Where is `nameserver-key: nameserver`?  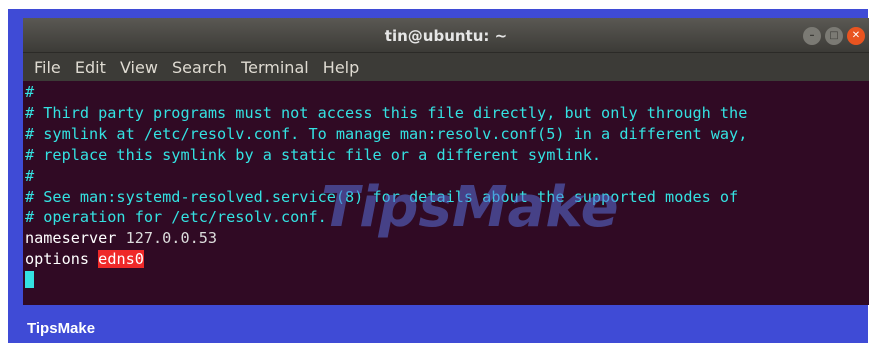 nameserver-key: nameserver is located at coordinates (71, 238).